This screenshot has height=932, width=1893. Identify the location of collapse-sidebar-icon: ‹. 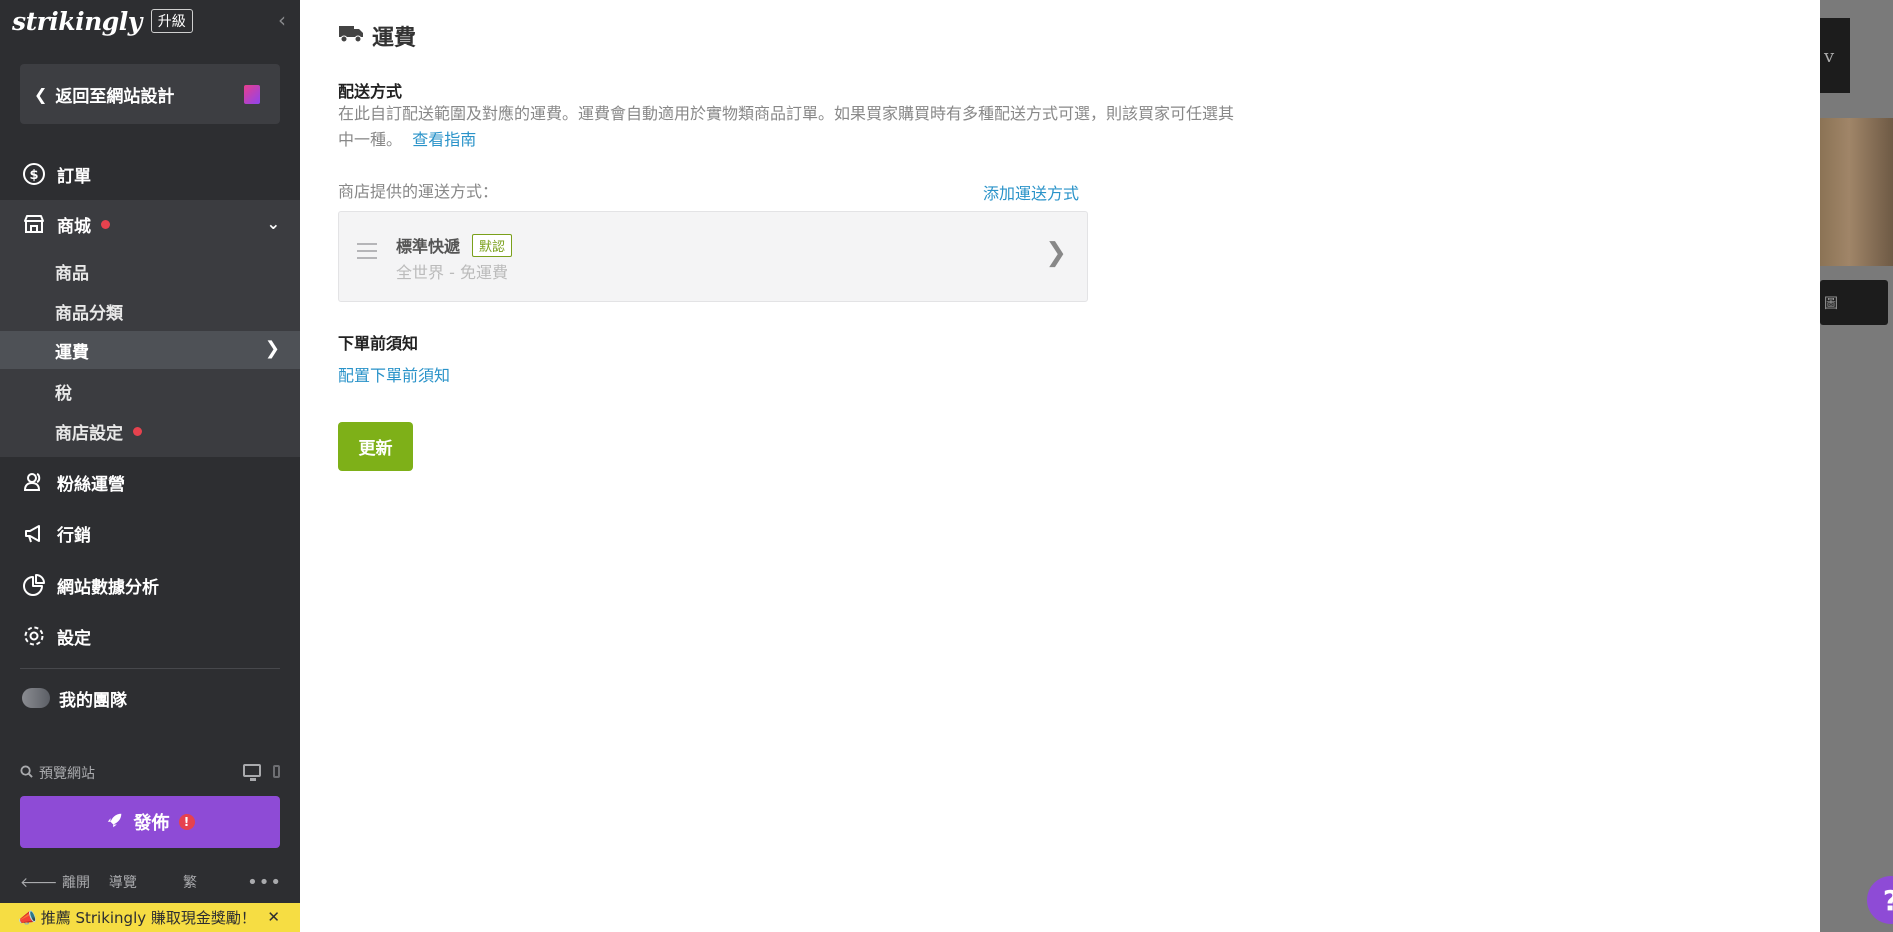
(282, 20).